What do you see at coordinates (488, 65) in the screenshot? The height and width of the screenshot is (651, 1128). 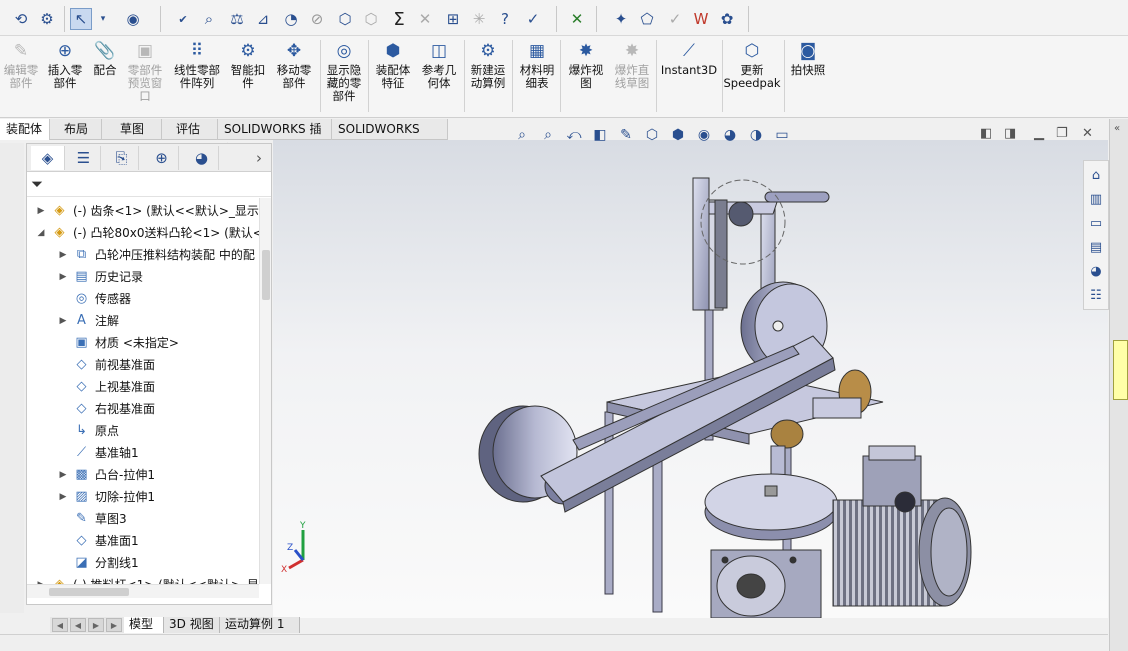 I see `new-motion-study-button: ⚙ 新建运 动算例` at bounding box center [488, 65].